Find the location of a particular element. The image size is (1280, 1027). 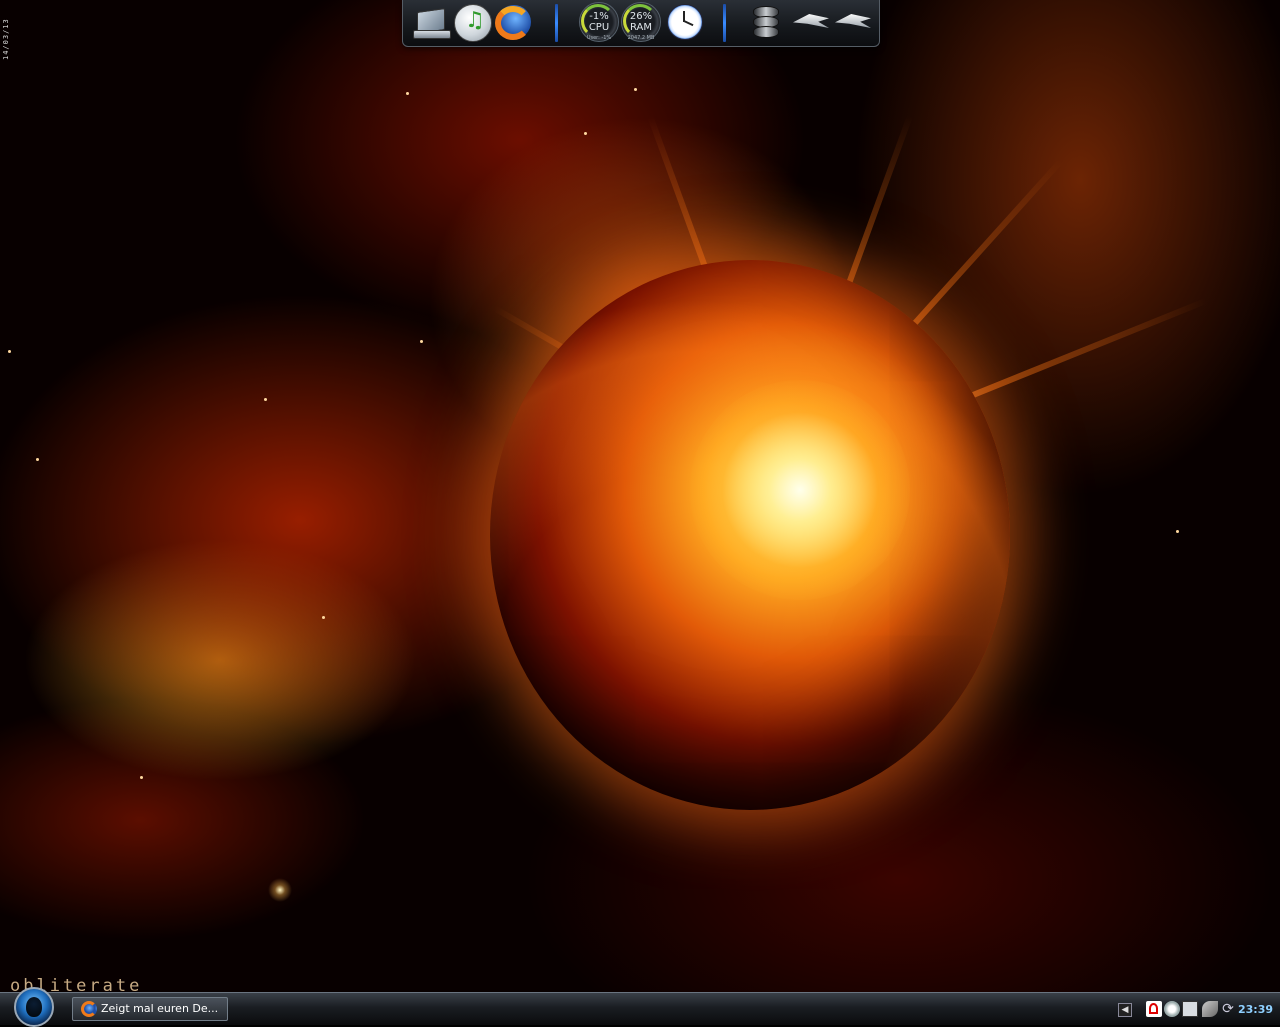

start-button is located at coordinates (34, 1007).